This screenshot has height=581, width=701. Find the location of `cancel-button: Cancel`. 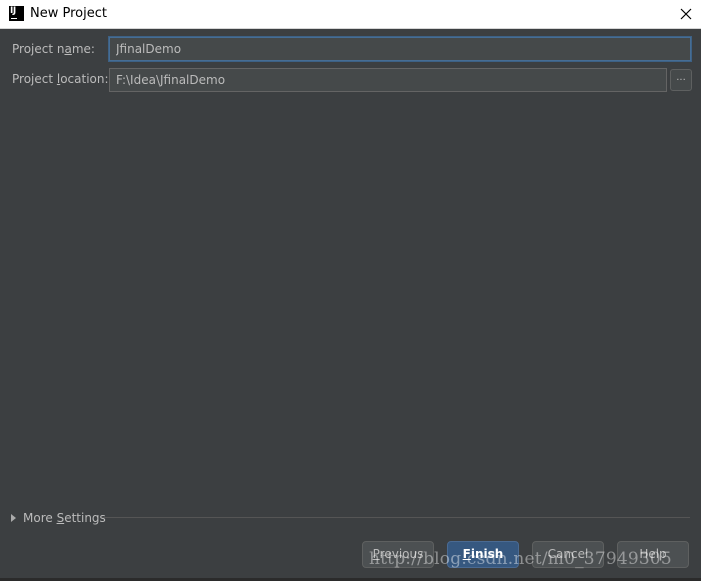

cancel-button: Cancel is located at coordinates (568, 554).